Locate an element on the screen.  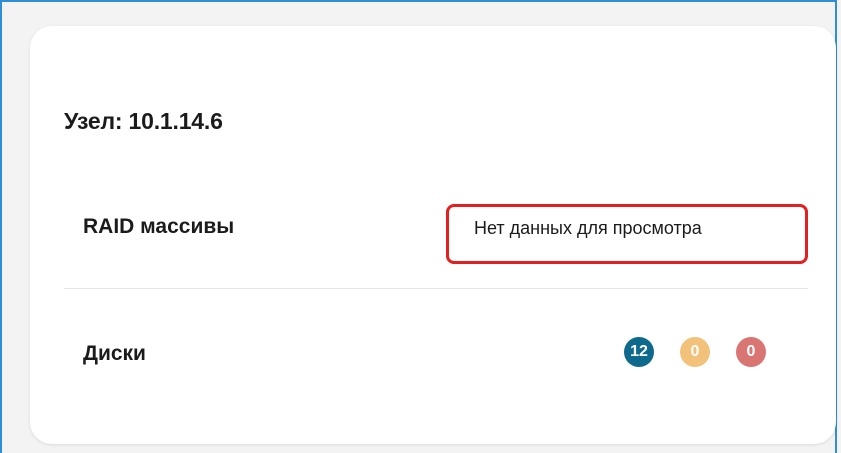
disk-status-badges: 12 0 0 is located at coordinates (695, 352).